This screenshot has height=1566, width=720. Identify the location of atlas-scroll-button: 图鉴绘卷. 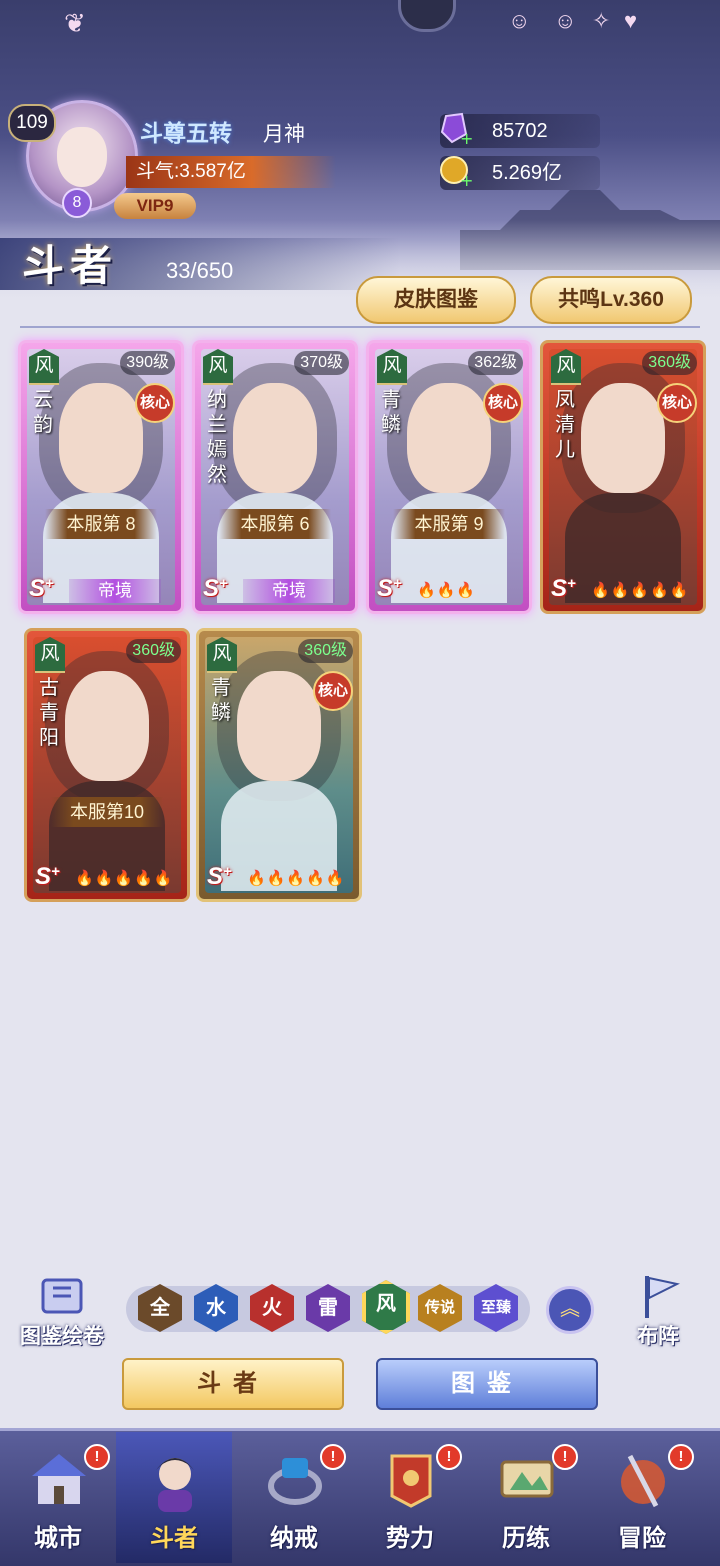
(62, 1312).